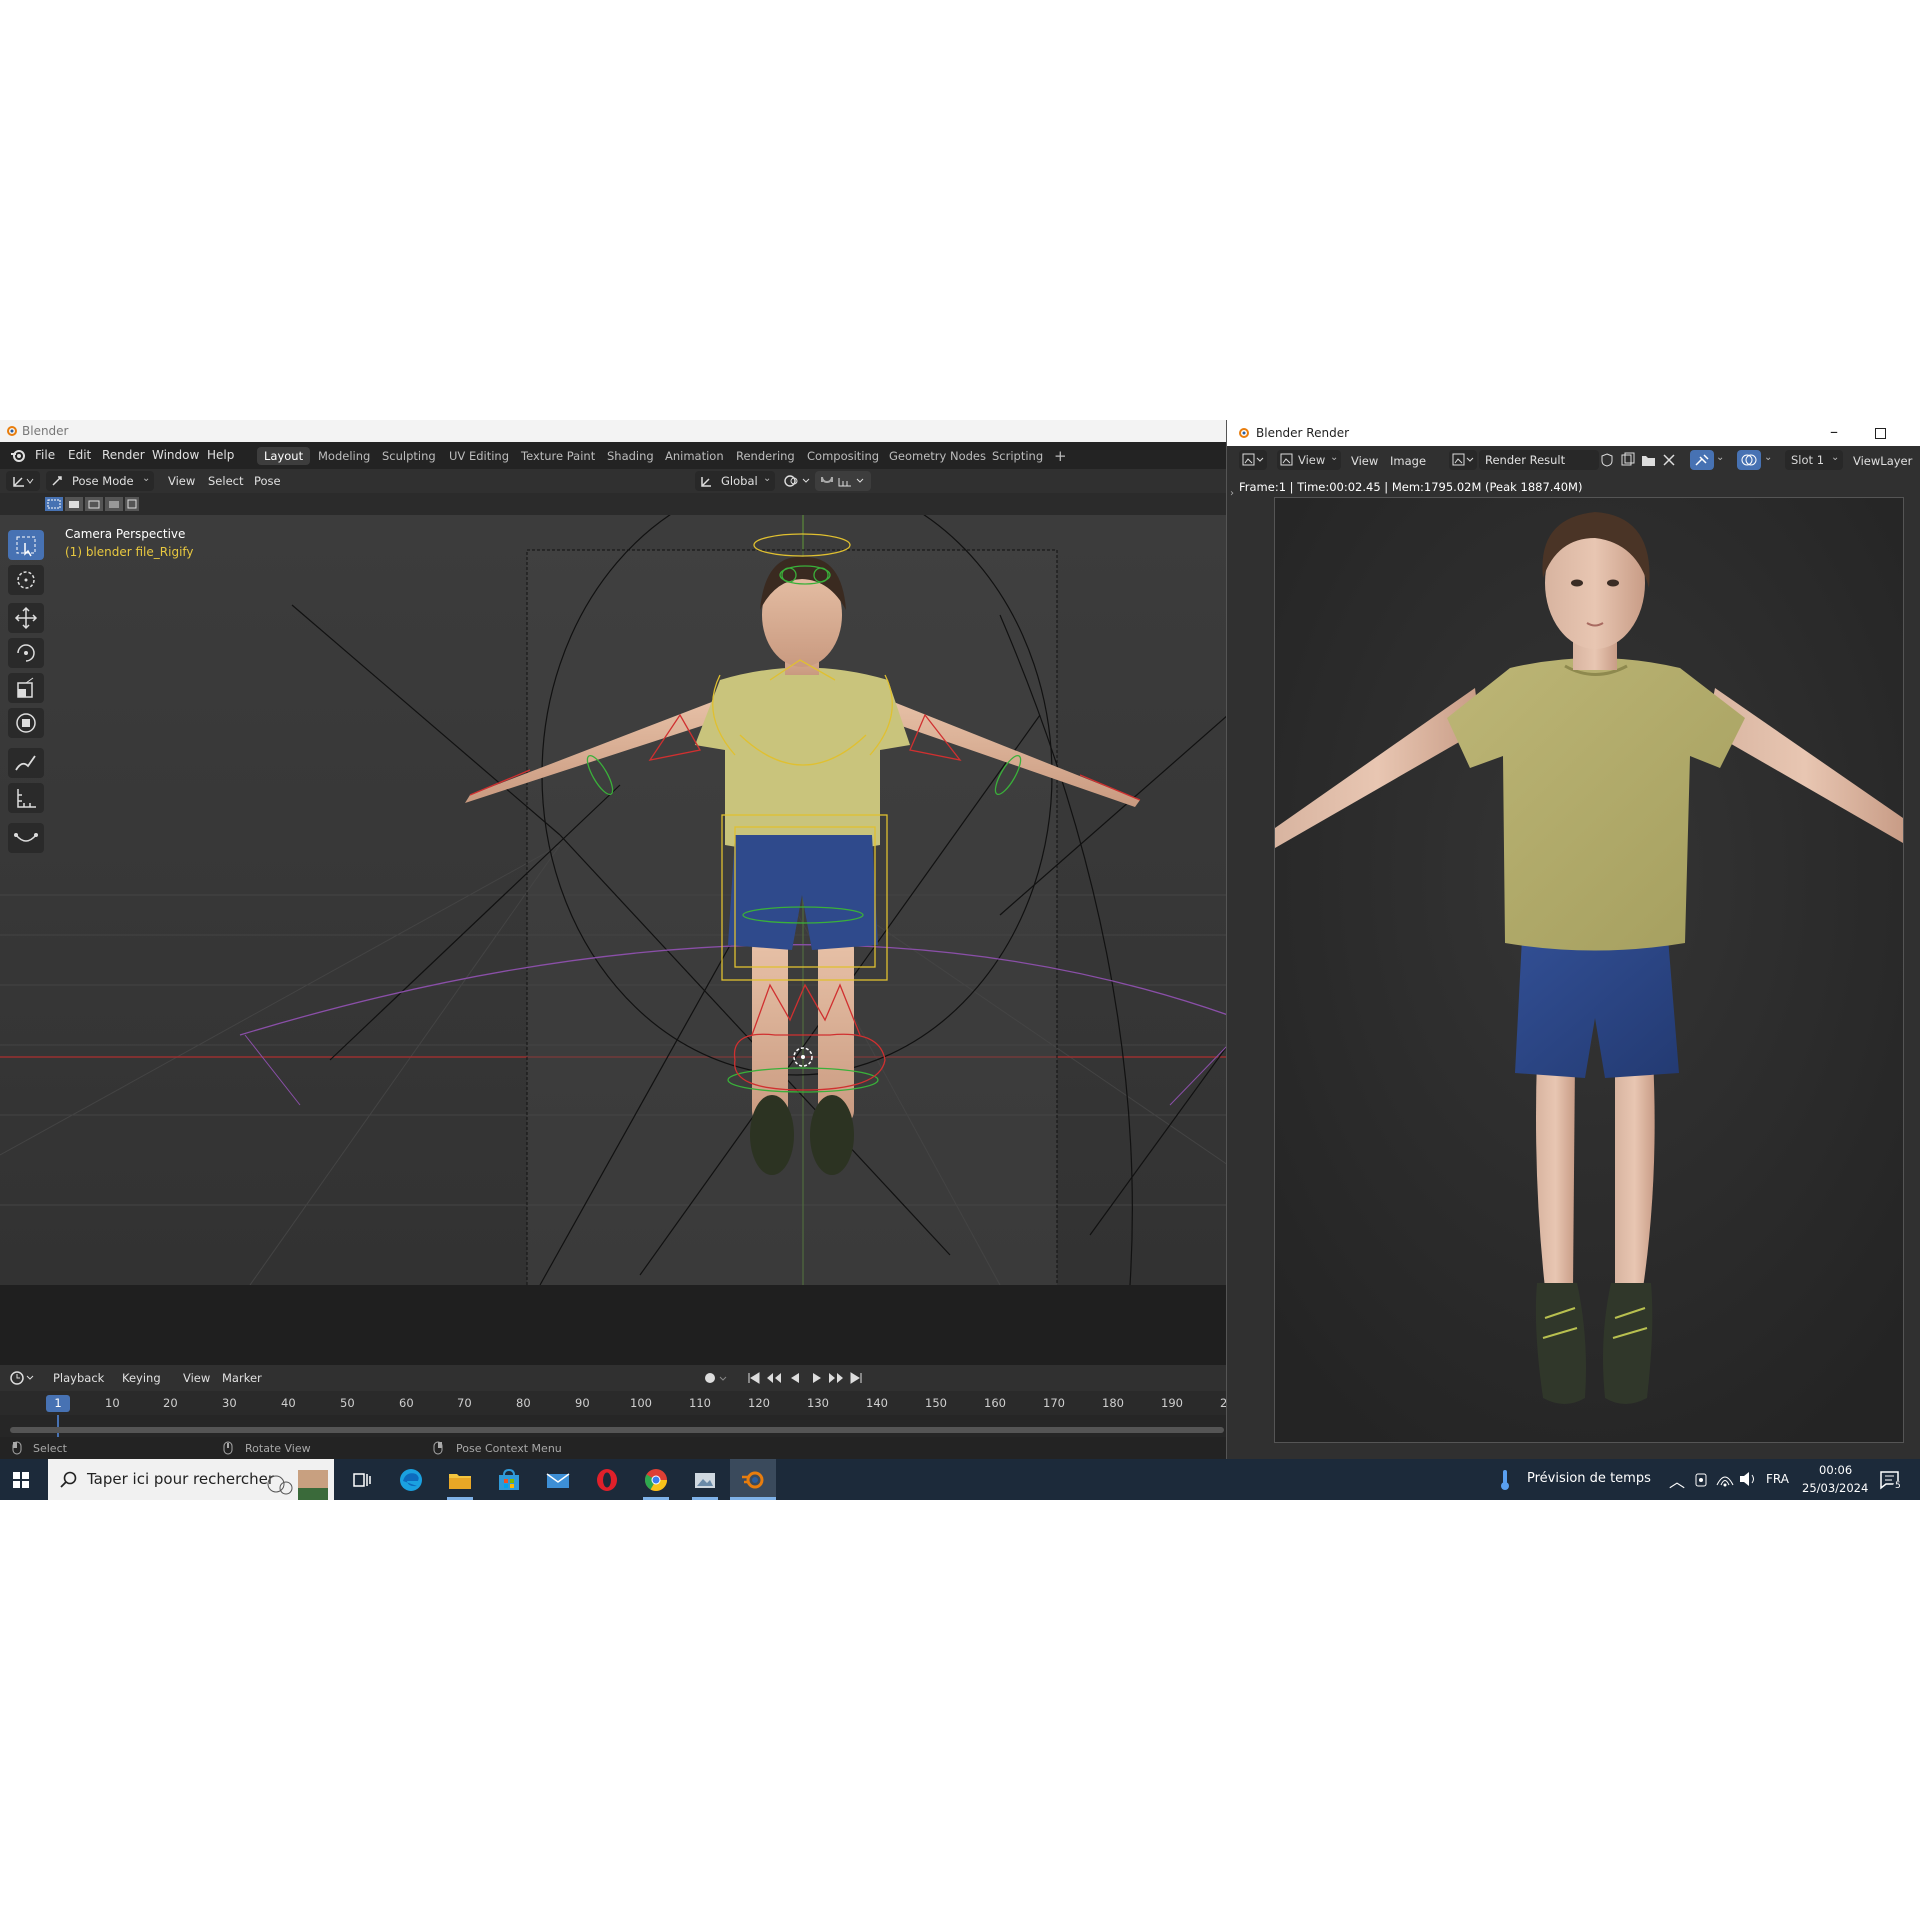 Image resolution: width=1920 pixels, height=1920 pixels. What do you see at coordinates (1408, 461) in the screenshot?
I see `render-menu-image: Image` at bounding box center [1408, 461].